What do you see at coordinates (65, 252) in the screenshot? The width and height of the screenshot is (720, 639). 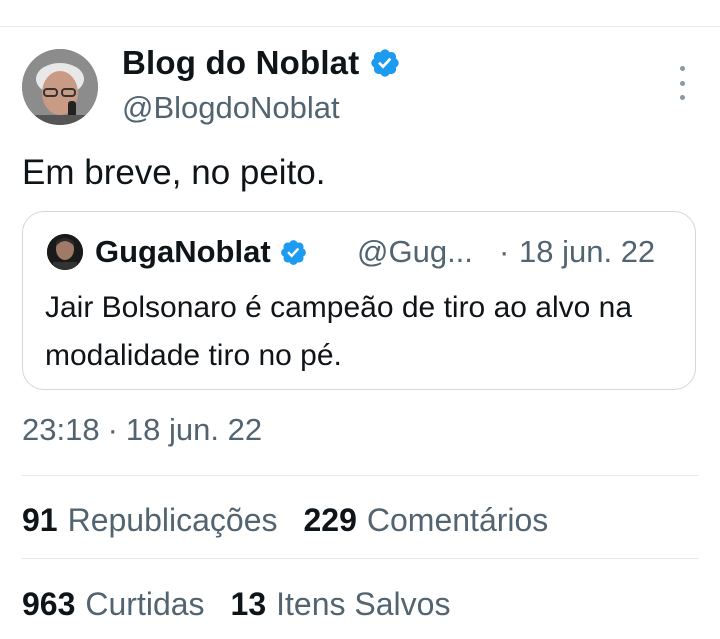 I see `quoted-author-avatar` at bounding box center [65, 252].